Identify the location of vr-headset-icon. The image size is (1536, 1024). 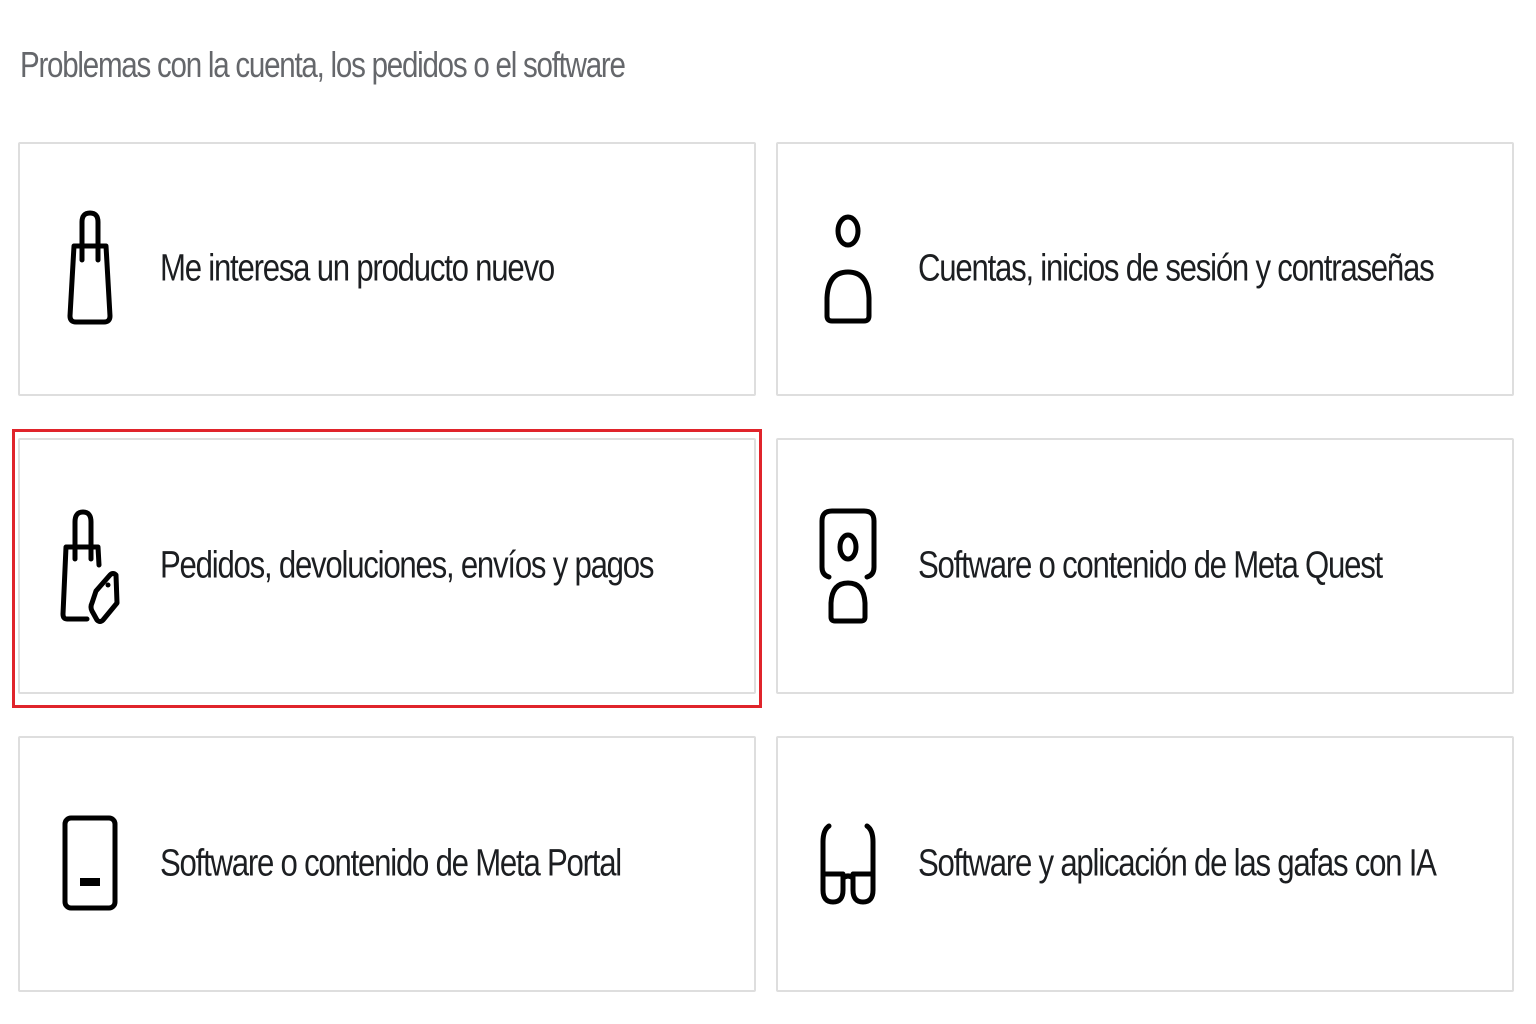
(848, 566).